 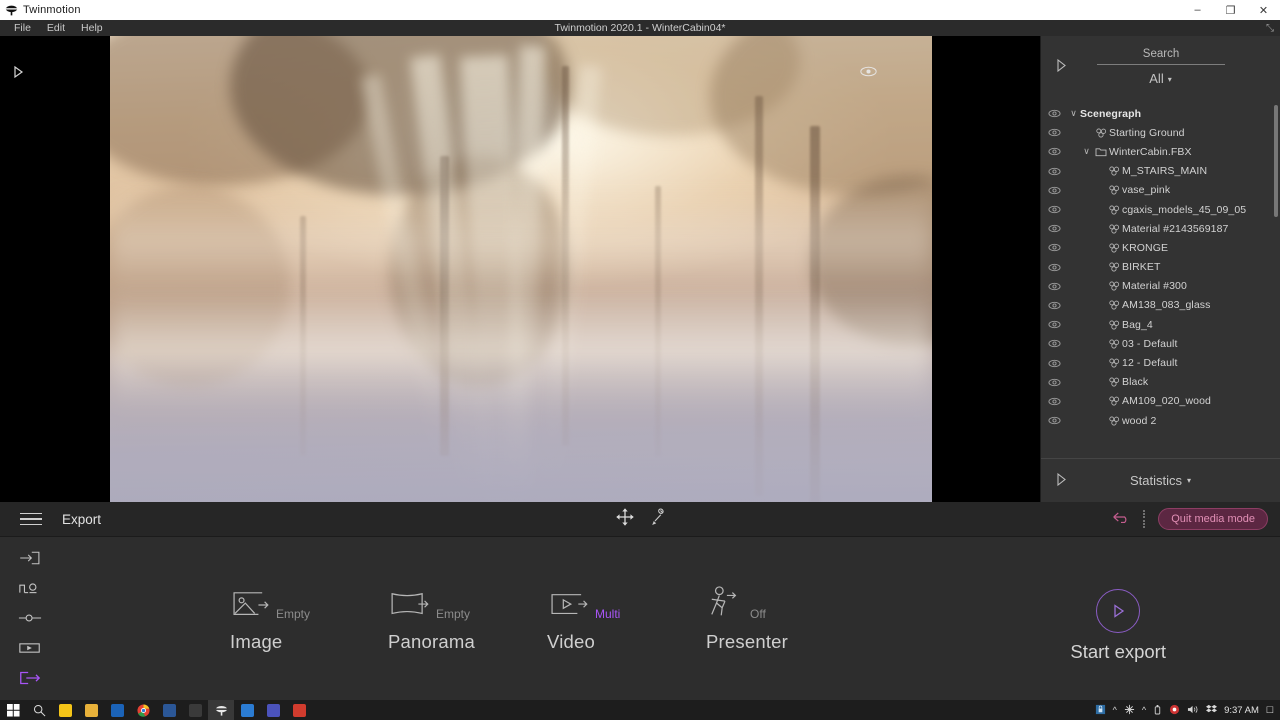 What do you see at coordinates (13, 710) in the screenshot?
I see `taskbar-start-icon` at bounding box center [13, 710].